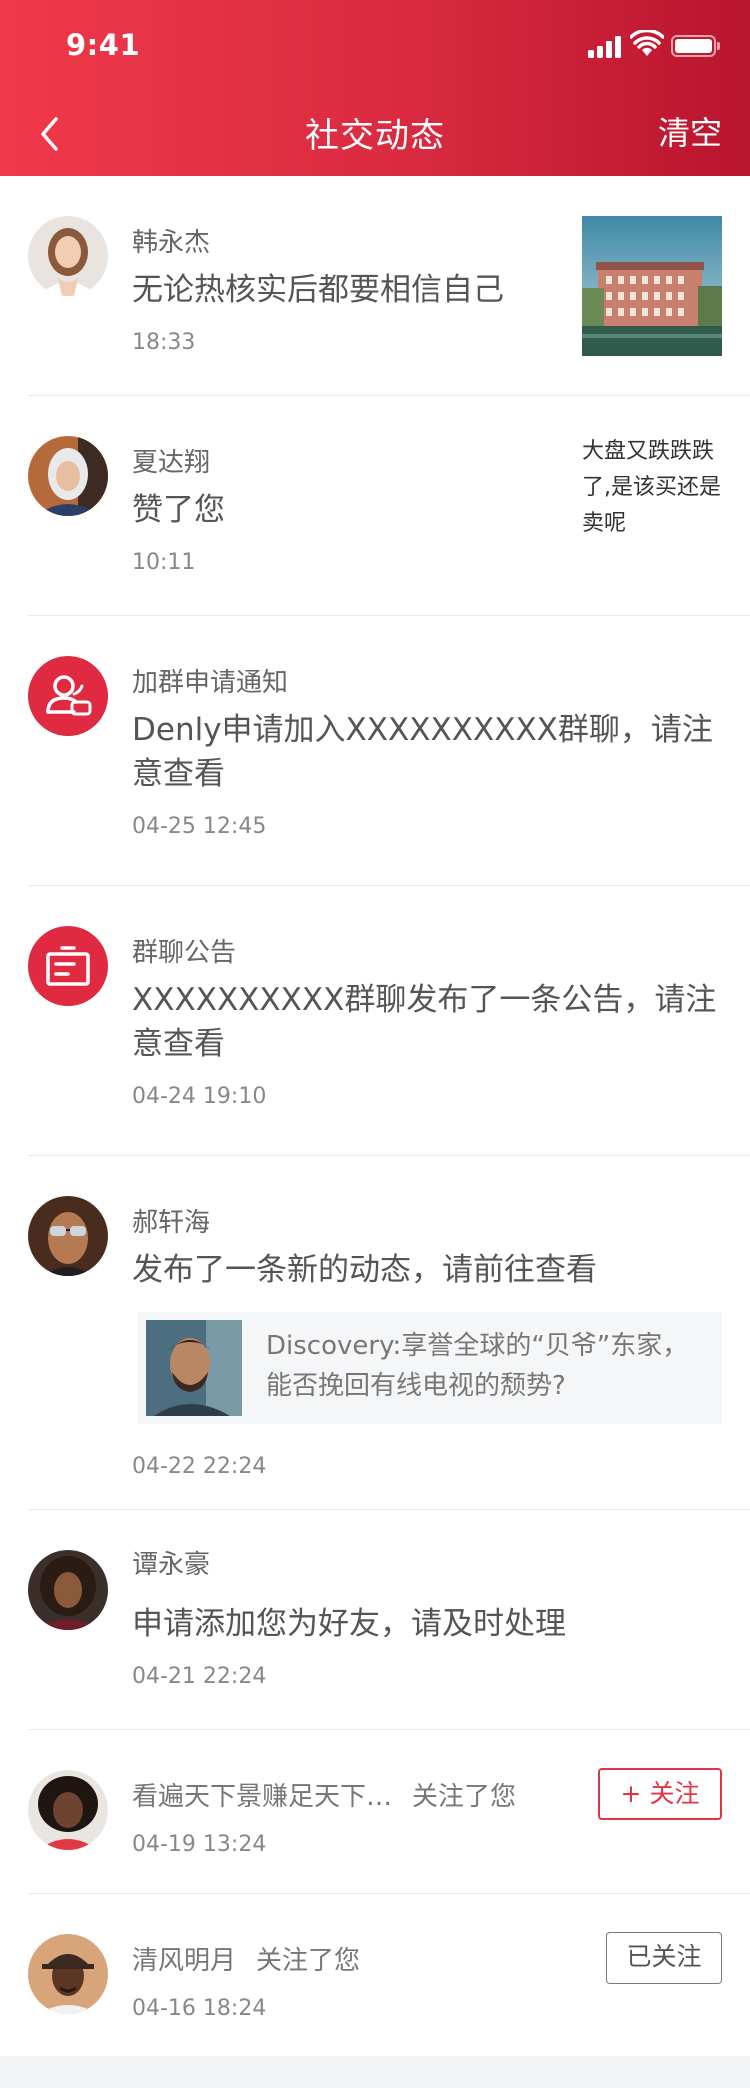  What do you see at coordinates (660, 1794) in the screenshot?
I see `follow-button: + 关注` at bounding box center [660, 1794].